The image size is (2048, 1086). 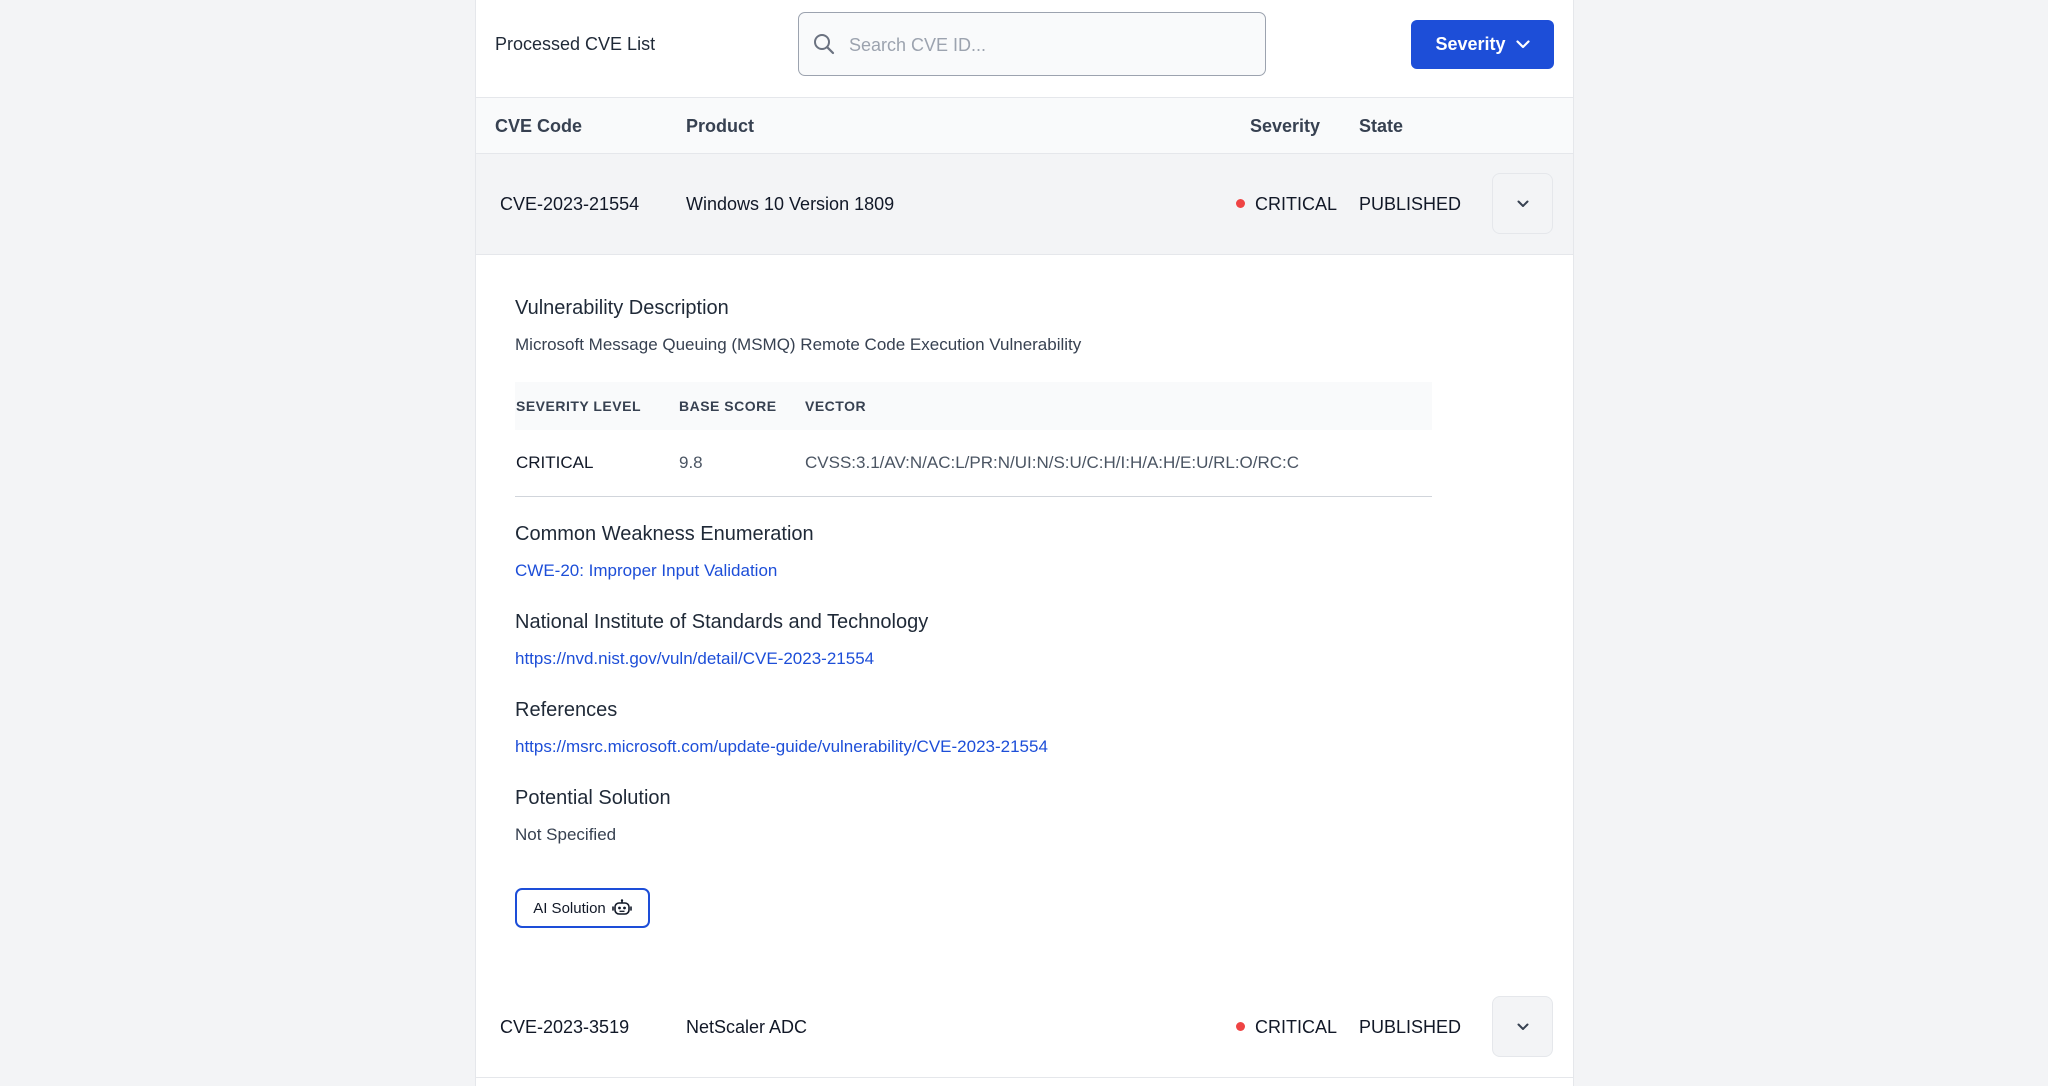 I want to click on search-icon, so click(x=824, y=44).